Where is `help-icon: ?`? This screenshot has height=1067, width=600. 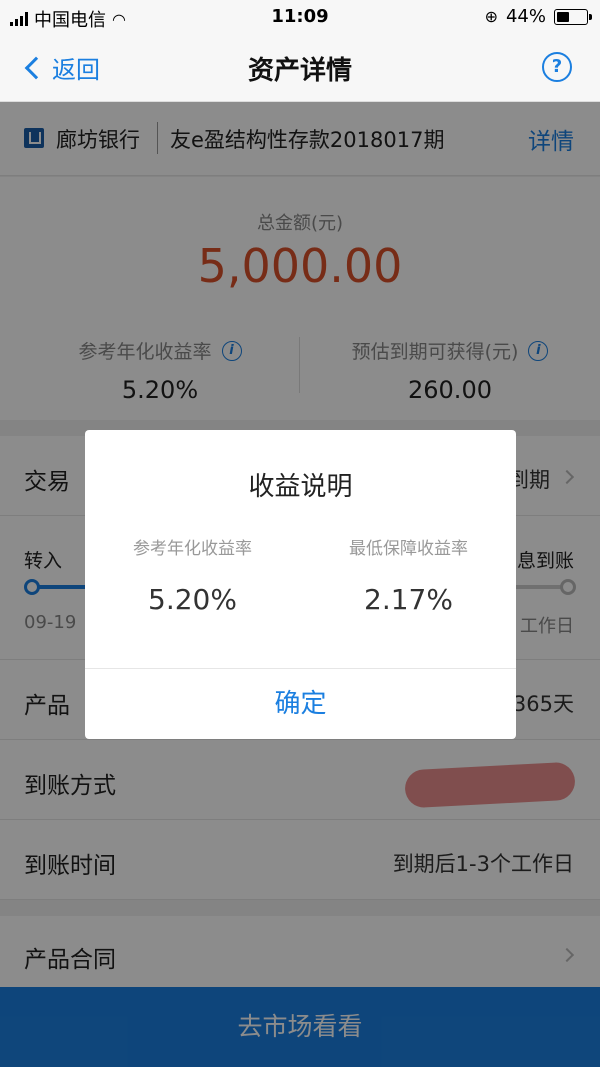
help-icon: ? is located at coordinates (557, 67).